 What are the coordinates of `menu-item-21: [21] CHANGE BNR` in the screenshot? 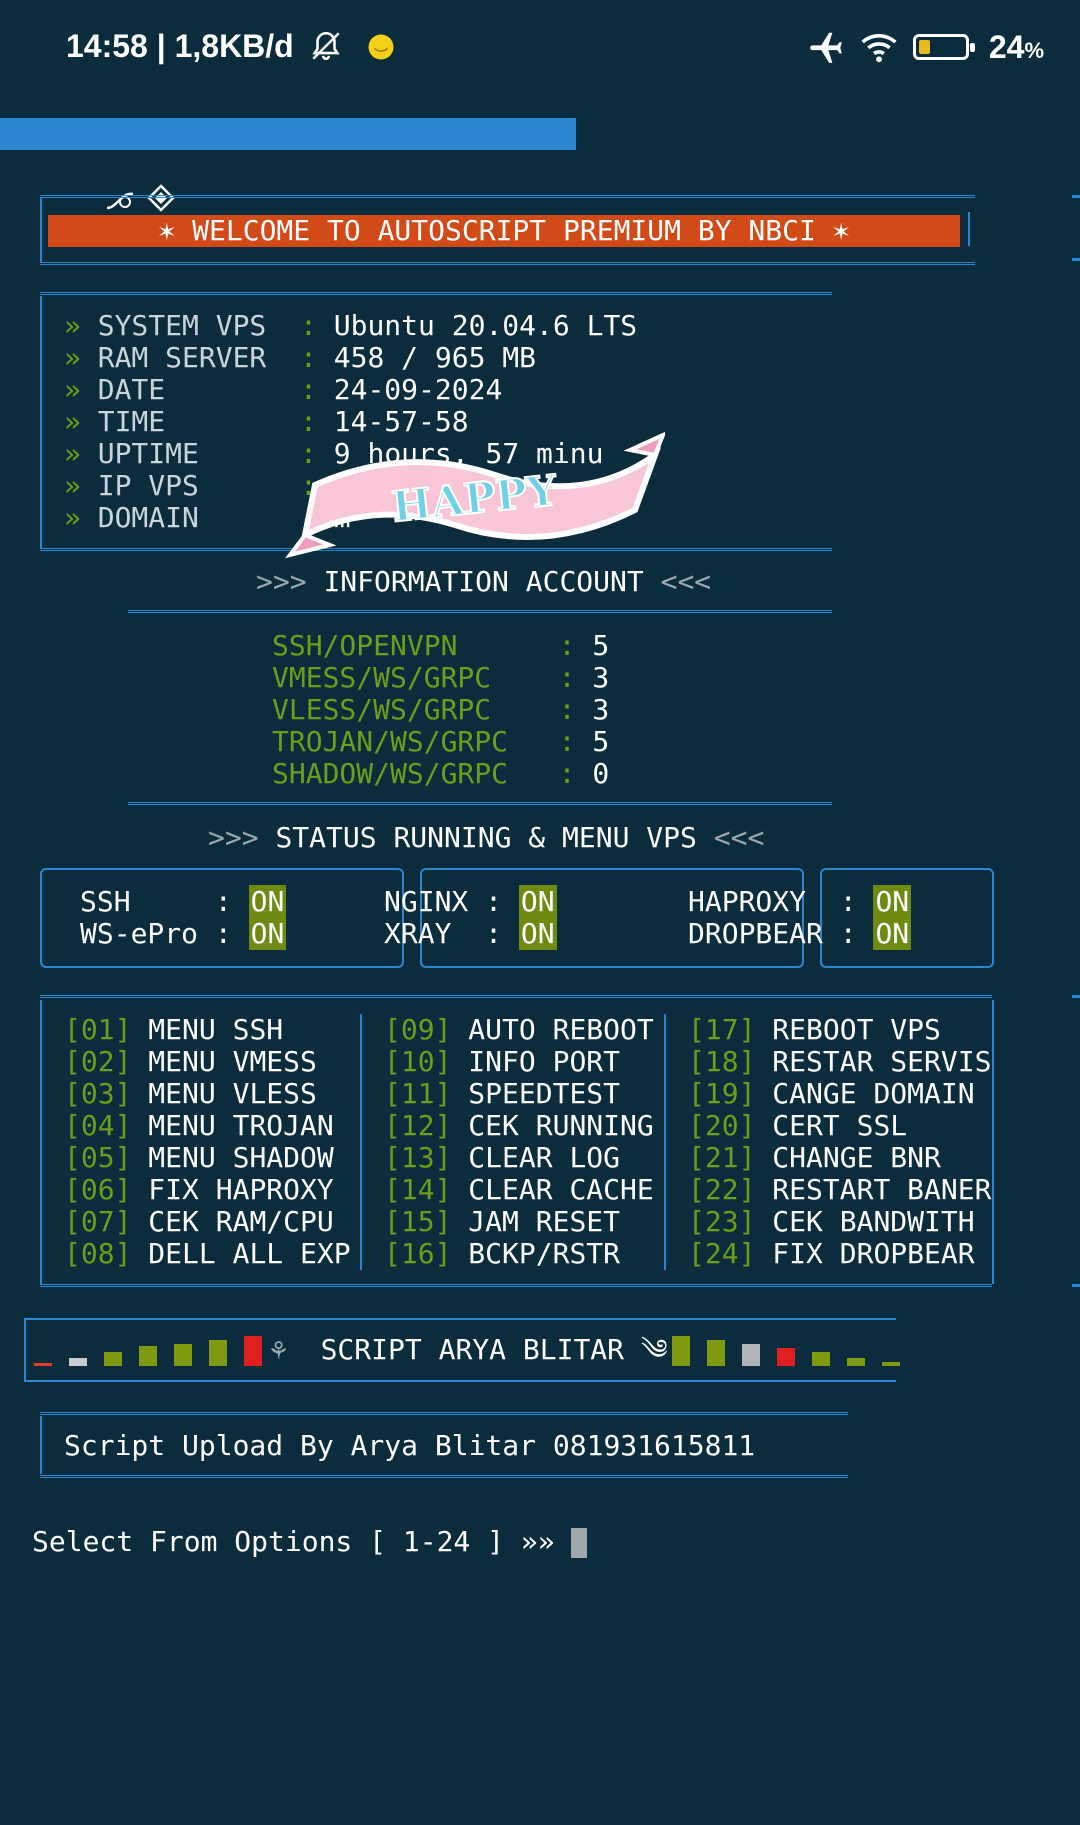 It's located at (839, 1158).